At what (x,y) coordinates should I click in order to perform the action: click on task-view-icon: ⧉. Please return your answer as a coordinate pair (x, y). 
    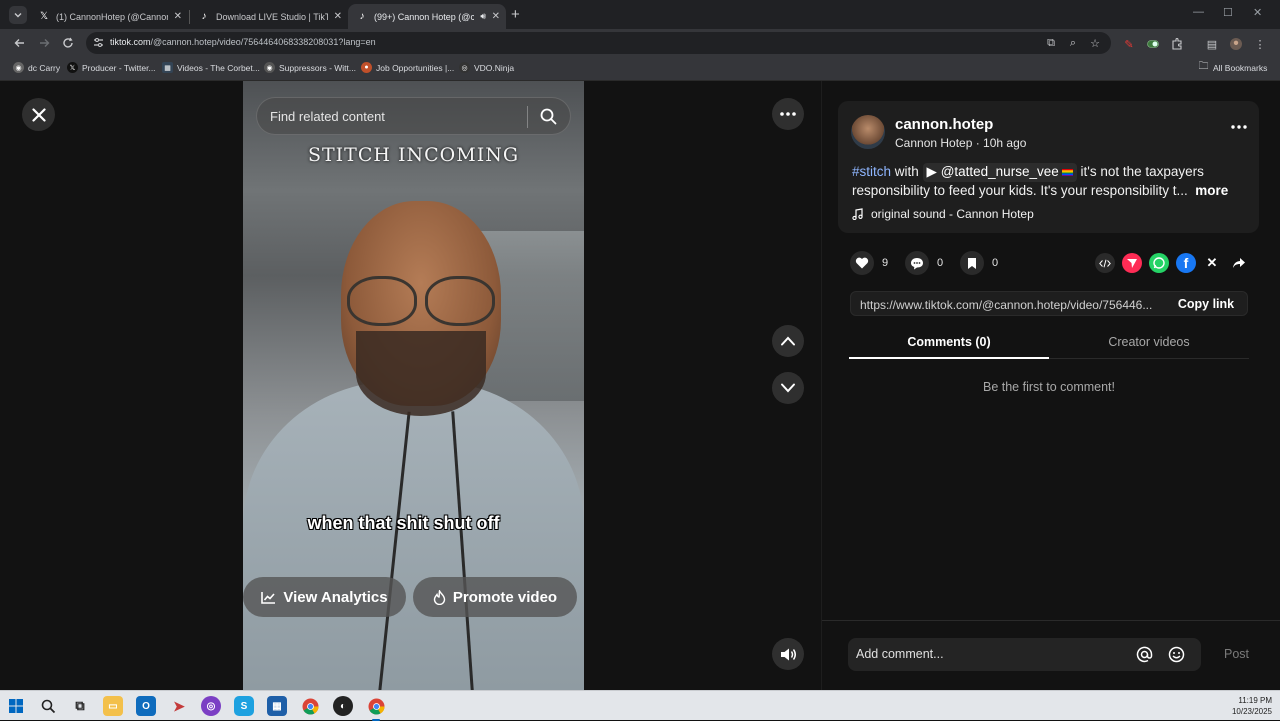
    Looking at the image, I should click on (80, 706).